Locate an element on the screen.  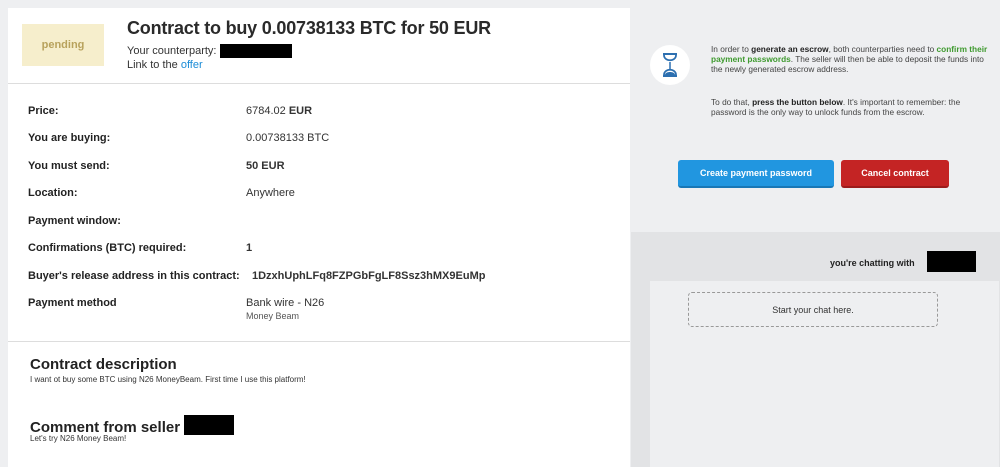
offer-link-prefix: Link to the is located at coordinates (154, 65).